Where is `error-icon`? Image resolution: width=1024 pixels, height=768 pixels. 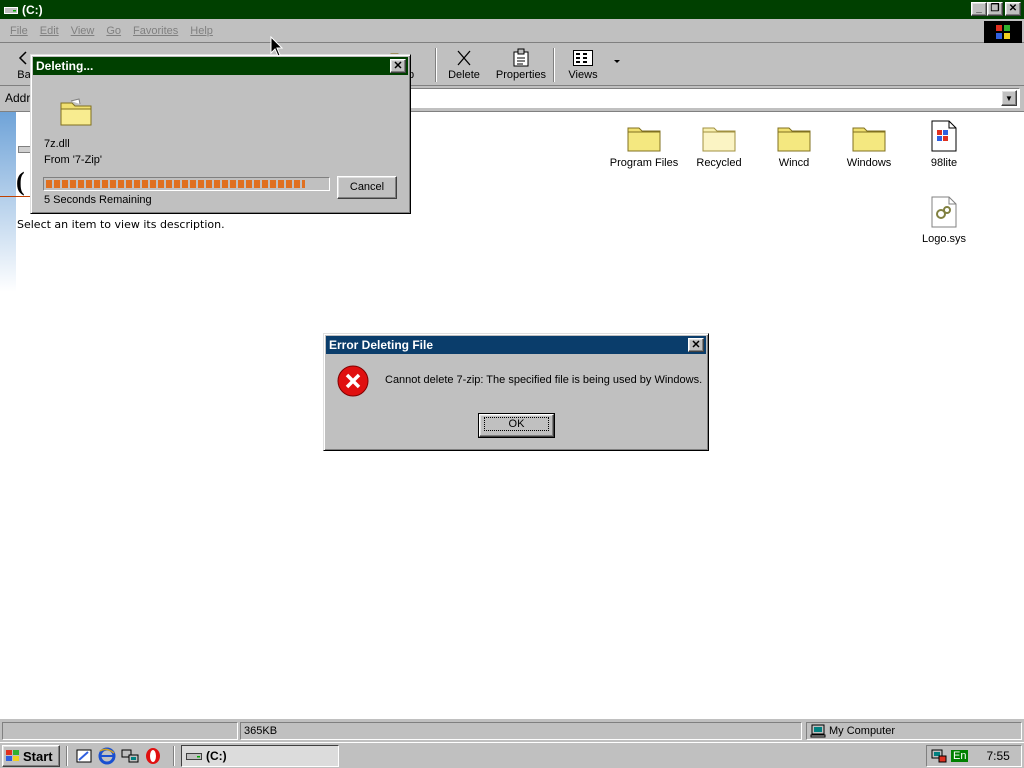
error-icon is located at coordinates (353, 381).